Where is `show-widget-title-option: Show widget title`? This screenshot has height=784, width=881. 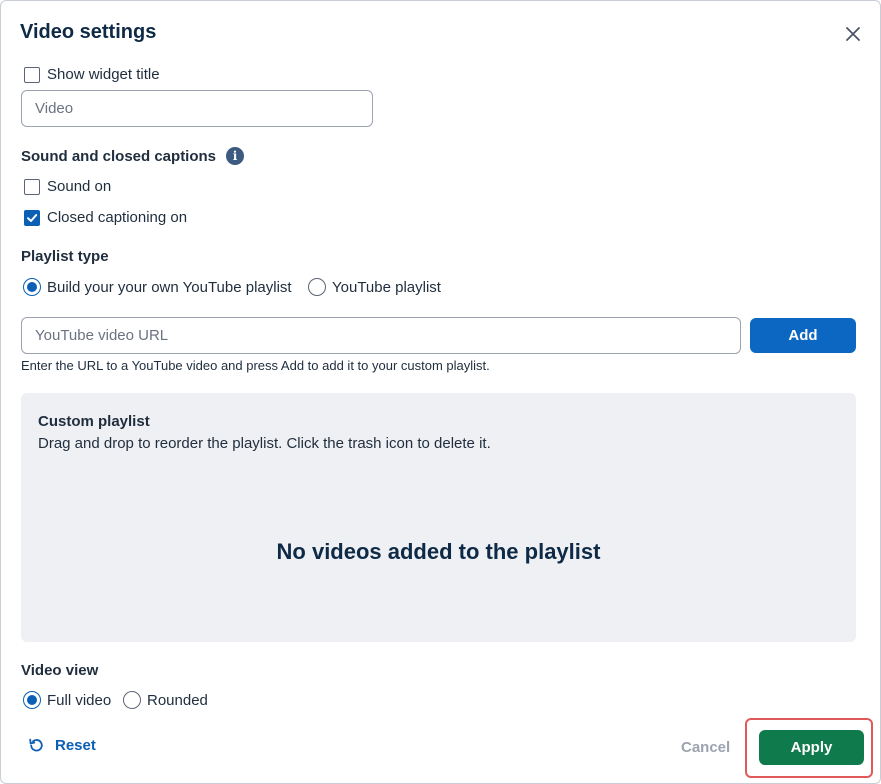 show-widget-title-option: Show widget title is located at coordinates (92, 74).